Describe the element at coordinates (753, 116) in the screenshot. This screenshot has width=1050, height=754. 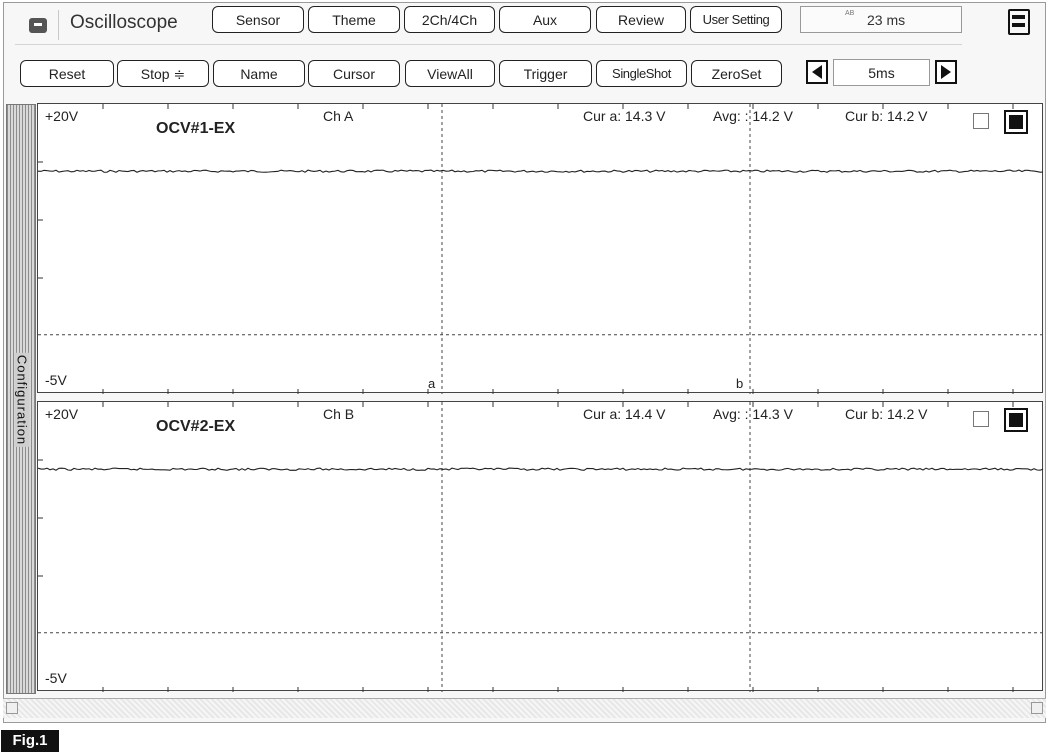
I see `average-value: Avg: : 14.2 V` at that location.